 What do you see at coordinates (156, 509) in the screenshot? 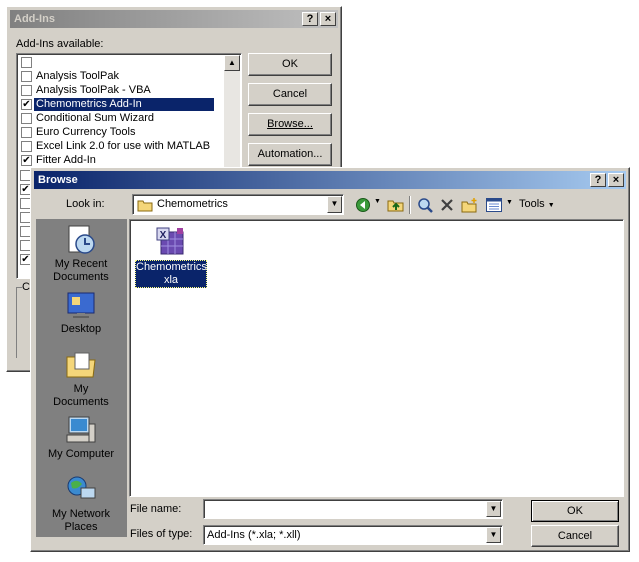
I see `file-name-label: File name:` at bounding box center [156, 509].